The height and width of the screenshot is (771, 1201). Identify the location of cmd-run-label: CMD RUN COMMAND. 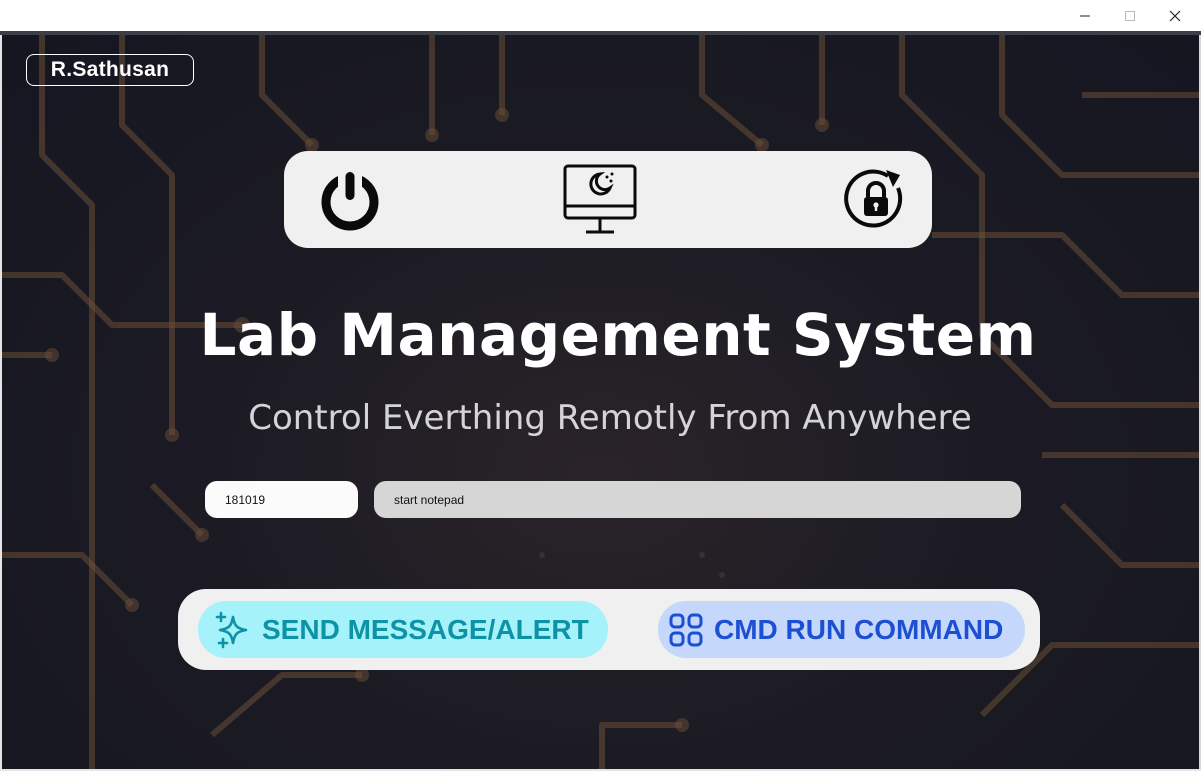
(859, 629).